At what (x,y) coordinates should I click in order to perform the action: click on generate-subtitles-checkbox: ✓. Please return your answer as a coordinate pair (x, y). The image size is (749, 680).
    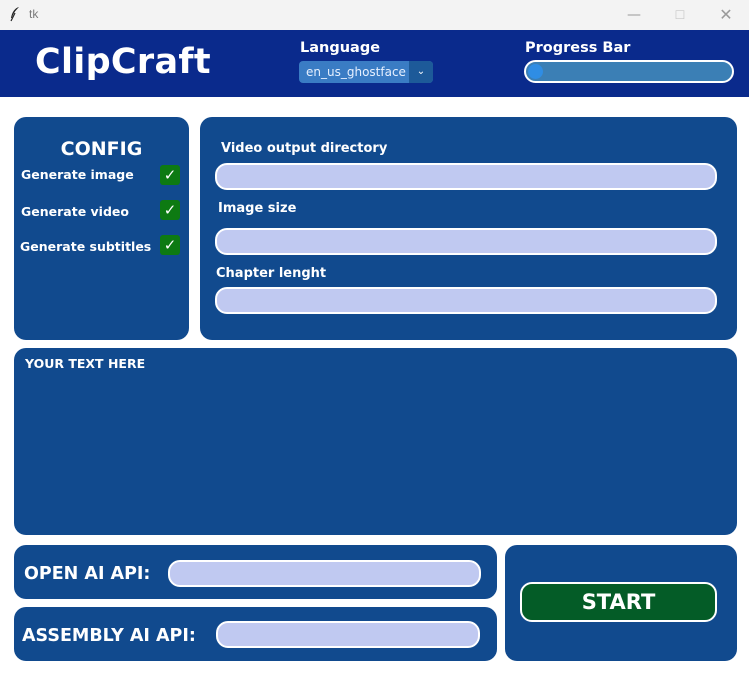
    Looking at the image, I should click on (170, 245).